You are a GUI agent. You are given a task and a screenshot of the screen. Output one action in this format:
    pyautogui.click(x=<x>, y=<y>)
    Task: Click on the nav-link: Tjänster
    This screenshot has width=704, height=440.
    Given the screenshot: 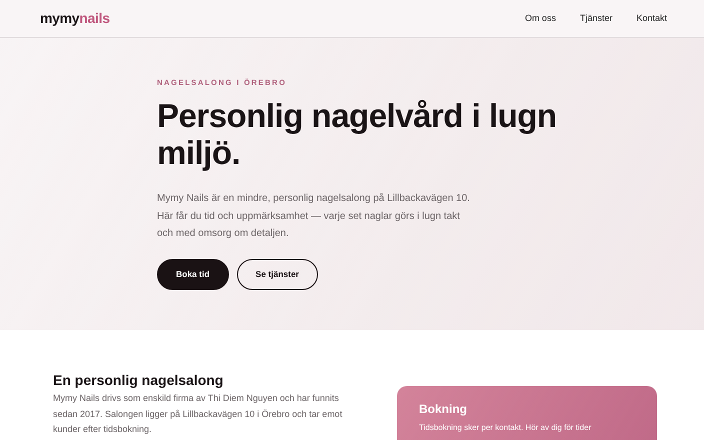 What is the action you would take?
    pyautogui.click(x=596, y=19)
    